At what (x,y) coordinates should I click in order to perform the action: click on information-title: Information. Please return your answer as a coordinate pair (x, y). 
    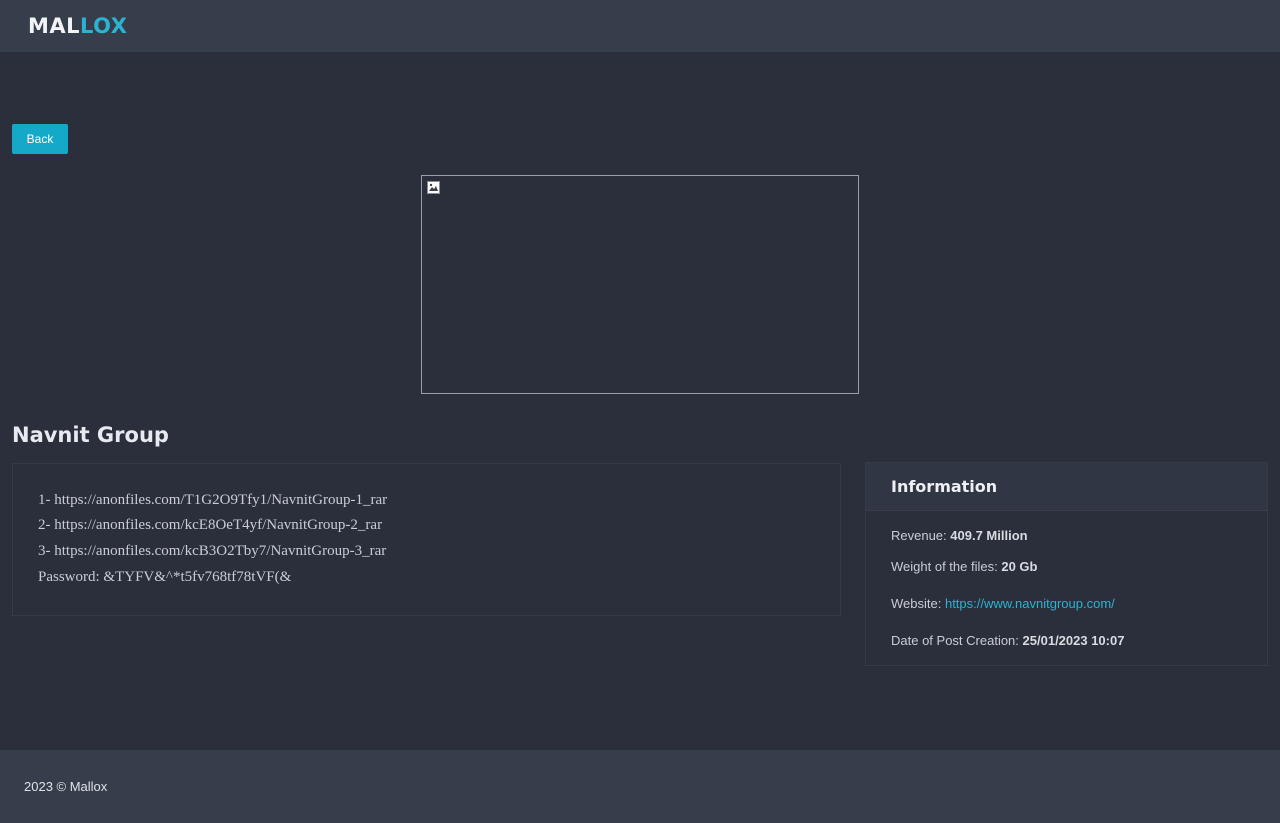
    Looking at the image, I should click on (944, 486).